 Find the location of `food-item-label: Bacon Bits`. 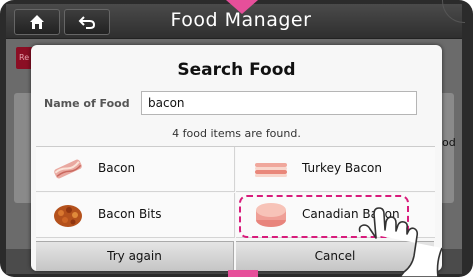

food-item-label: Bacon Bits is located at coordinates (130, 214).